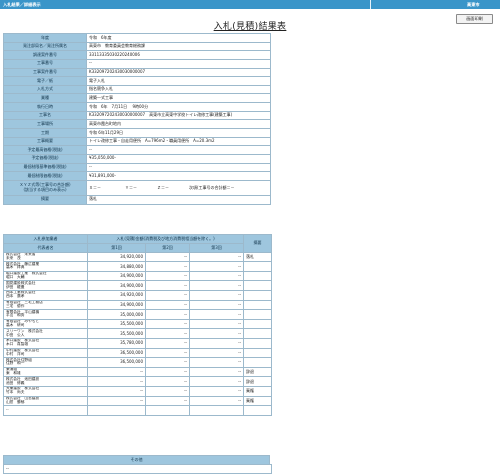 The image size is (500, 474). What do you see at coordinates (167, 410) in the screenshot?
I see `round-2-amount` at bounding box center [167, 410].